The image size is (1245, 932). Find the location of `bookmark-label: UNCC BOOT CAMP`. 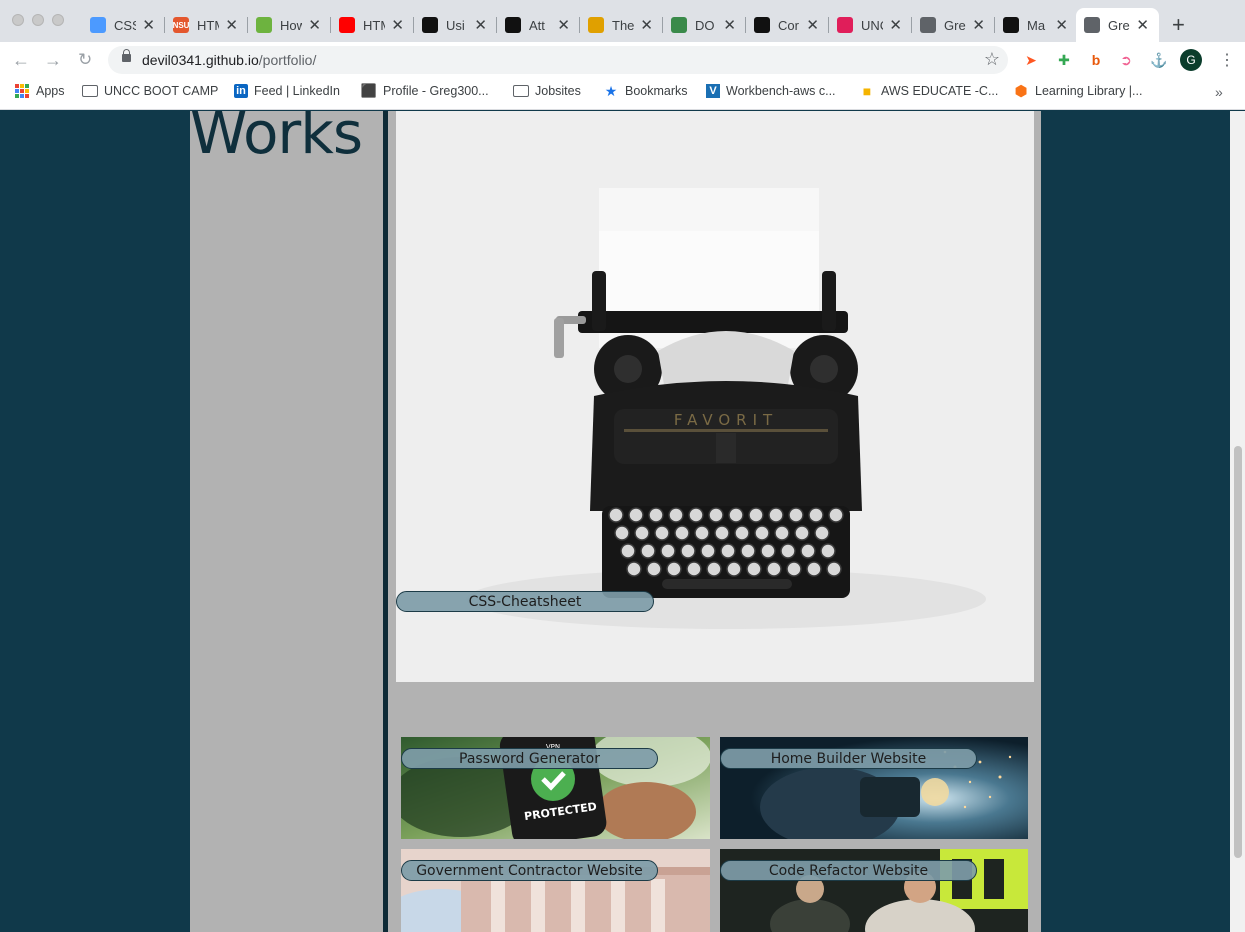

bookmark-label: UNCC BOOT CAMP is located at coordinates (161, 91).